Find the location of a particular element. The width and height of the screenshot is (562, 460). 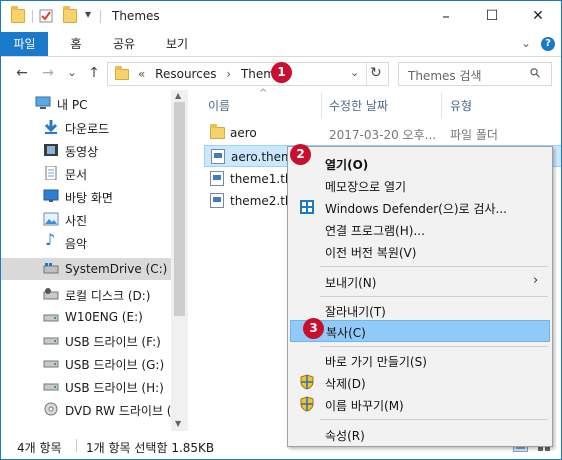

refresh-icon: ↻ is located at coordinates (376, 73).